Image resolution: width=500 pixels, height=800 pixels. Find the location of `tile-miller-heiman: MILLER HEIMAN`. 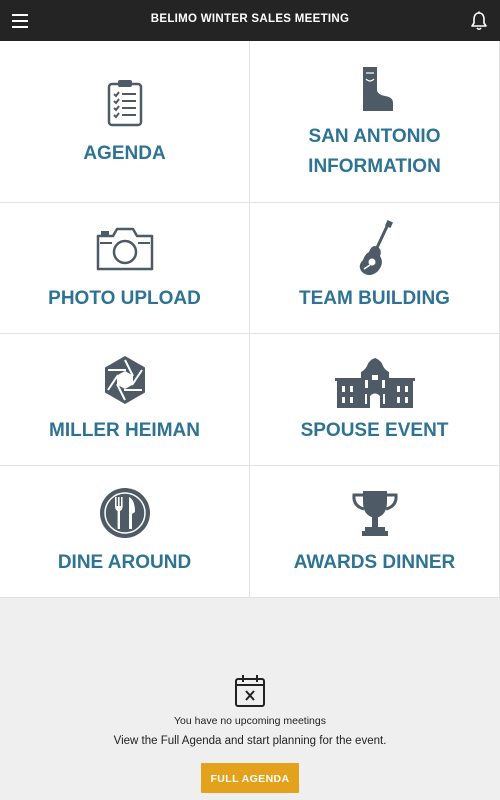

tile-miller-heiman: MILLER HEIMAN is located at coordinates (125, 400).